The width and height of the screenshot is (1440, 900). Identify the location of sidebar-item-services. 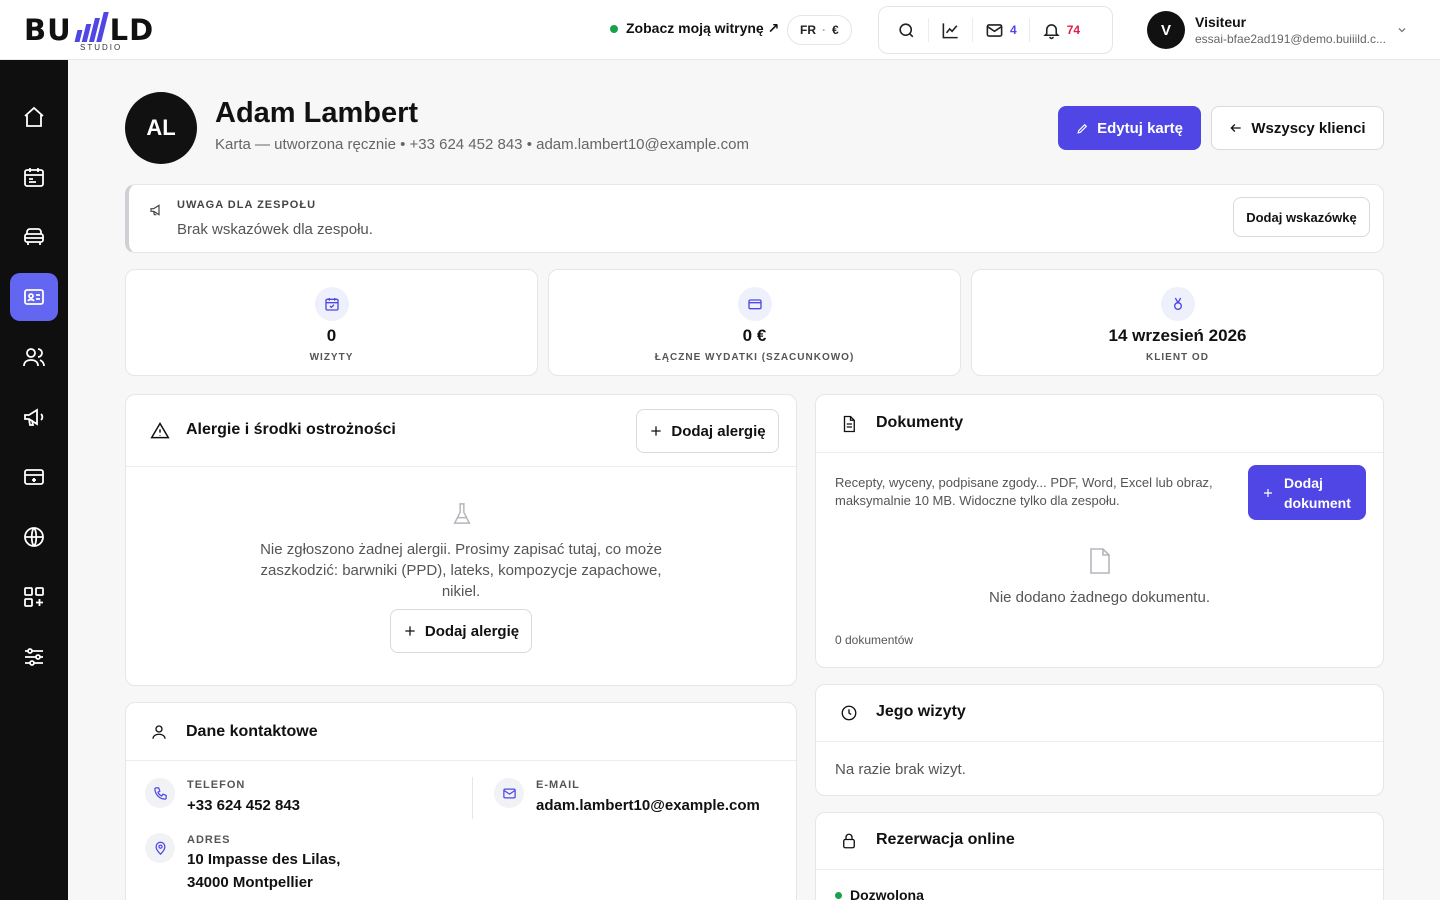
(34, 237).